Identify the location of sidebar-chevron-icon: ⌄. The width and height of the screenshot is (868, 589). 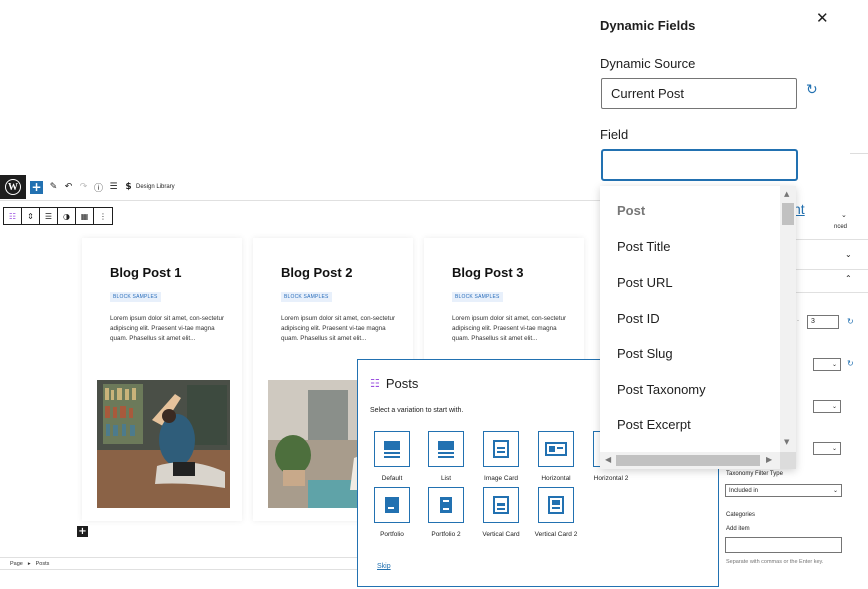
(844, 215).